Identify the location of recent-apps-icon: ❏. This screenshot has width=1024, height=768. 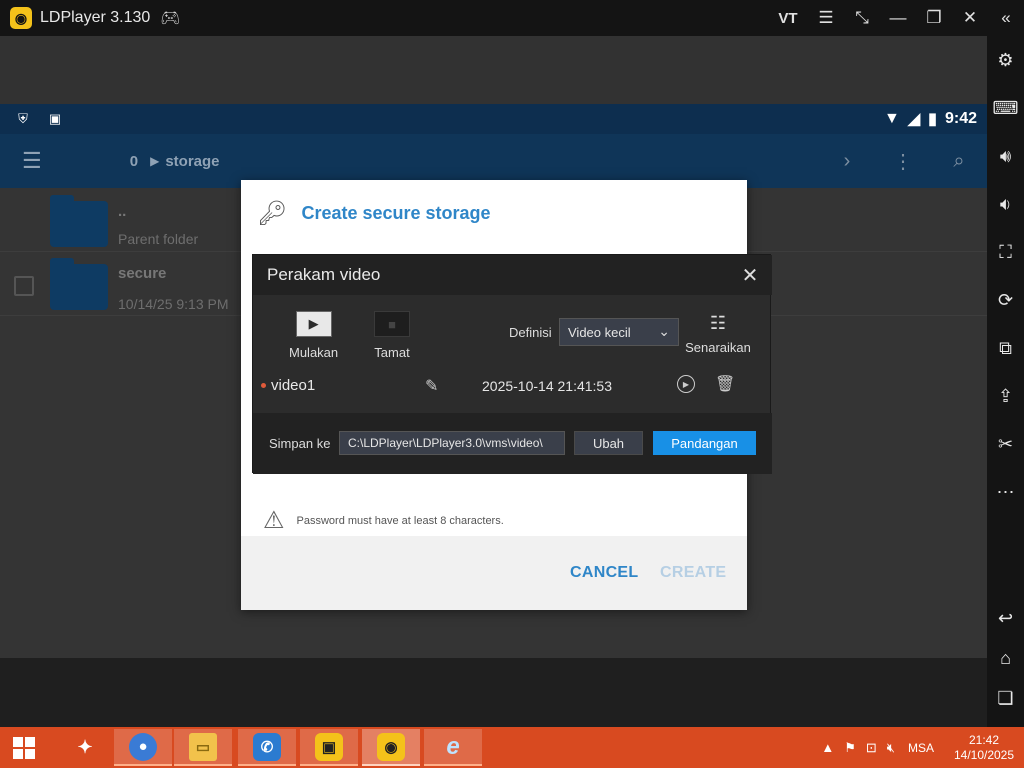
(1005, 698).